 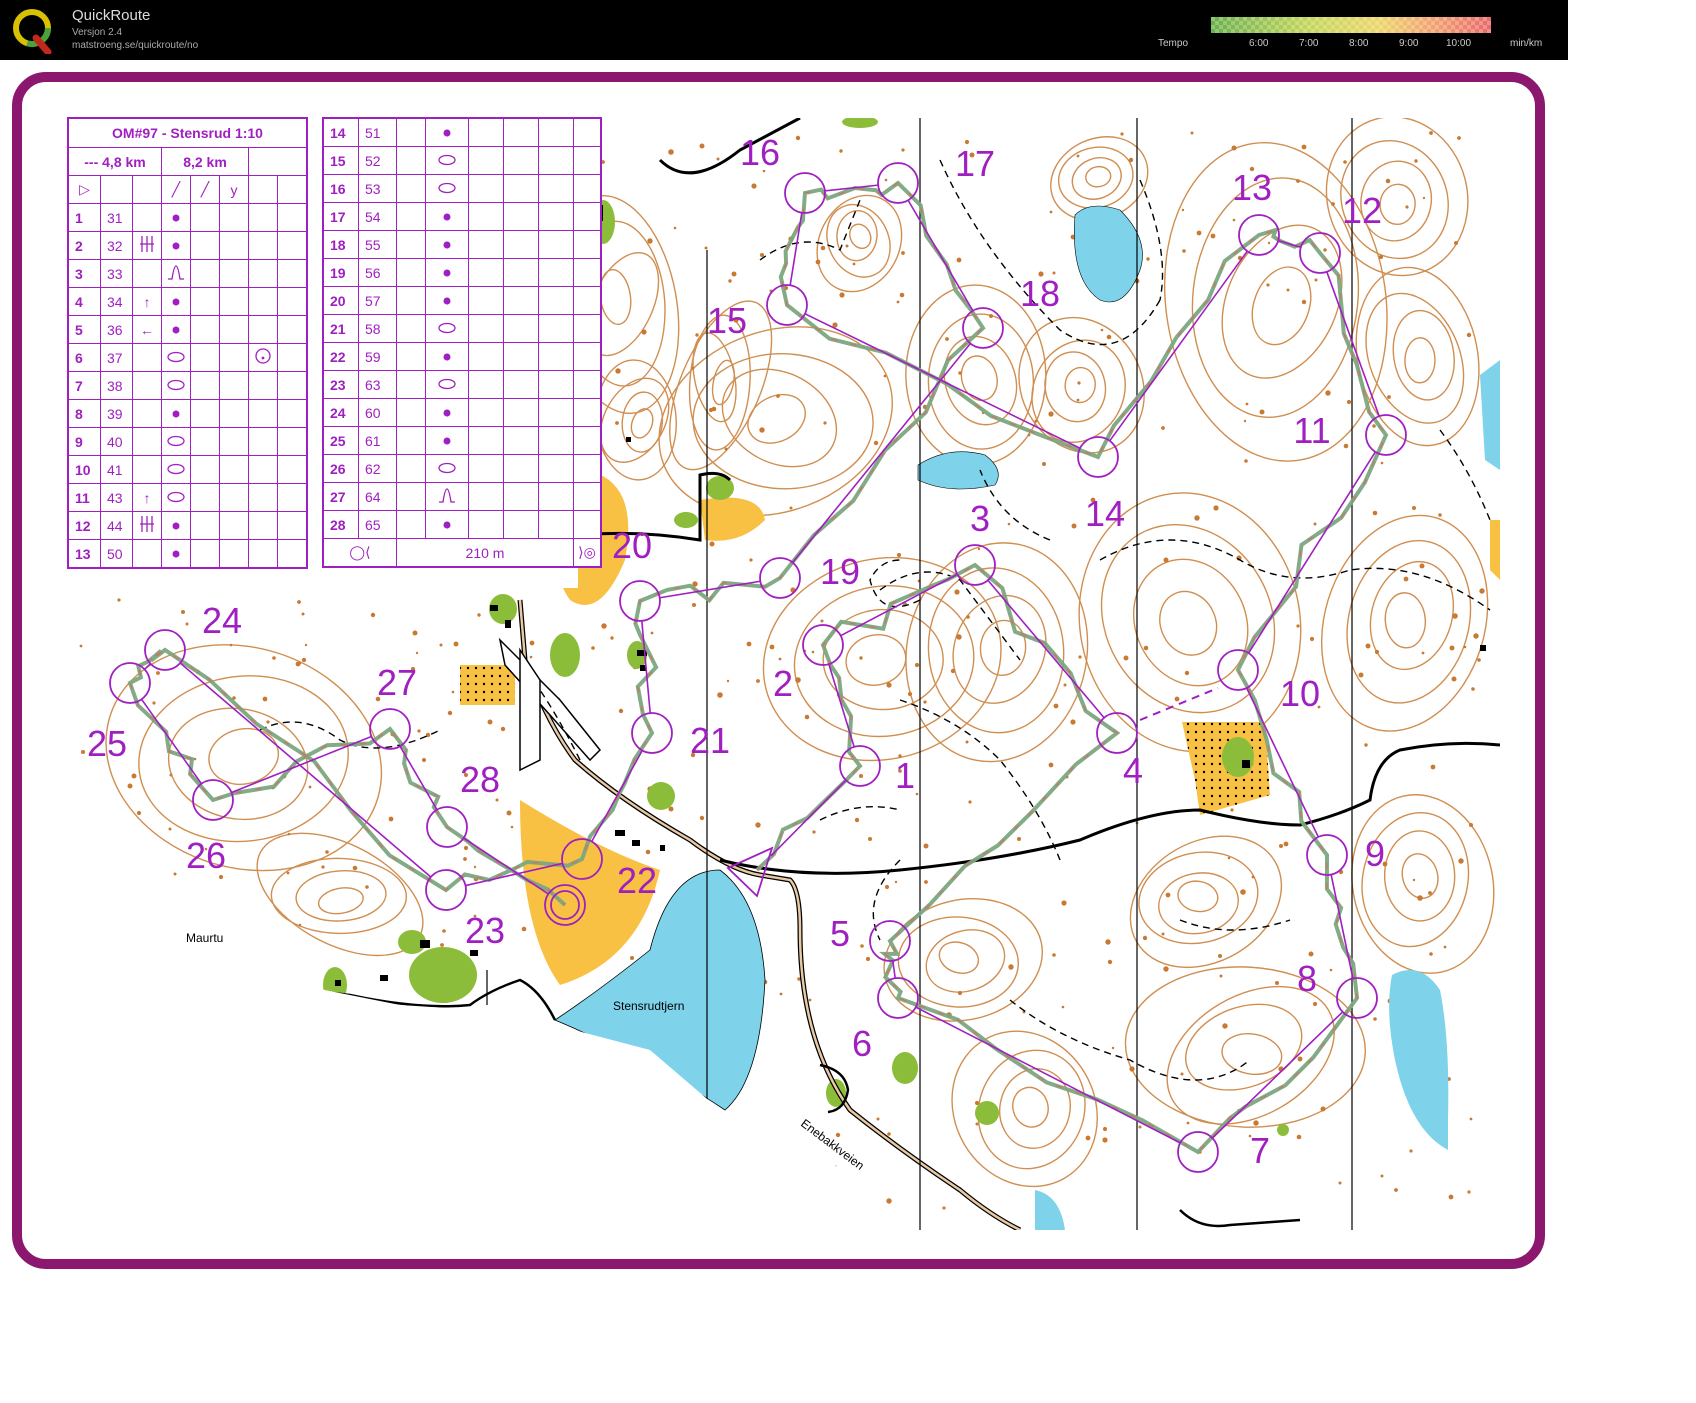 I want to click on control-number: 21, so click(x=340, y=328).